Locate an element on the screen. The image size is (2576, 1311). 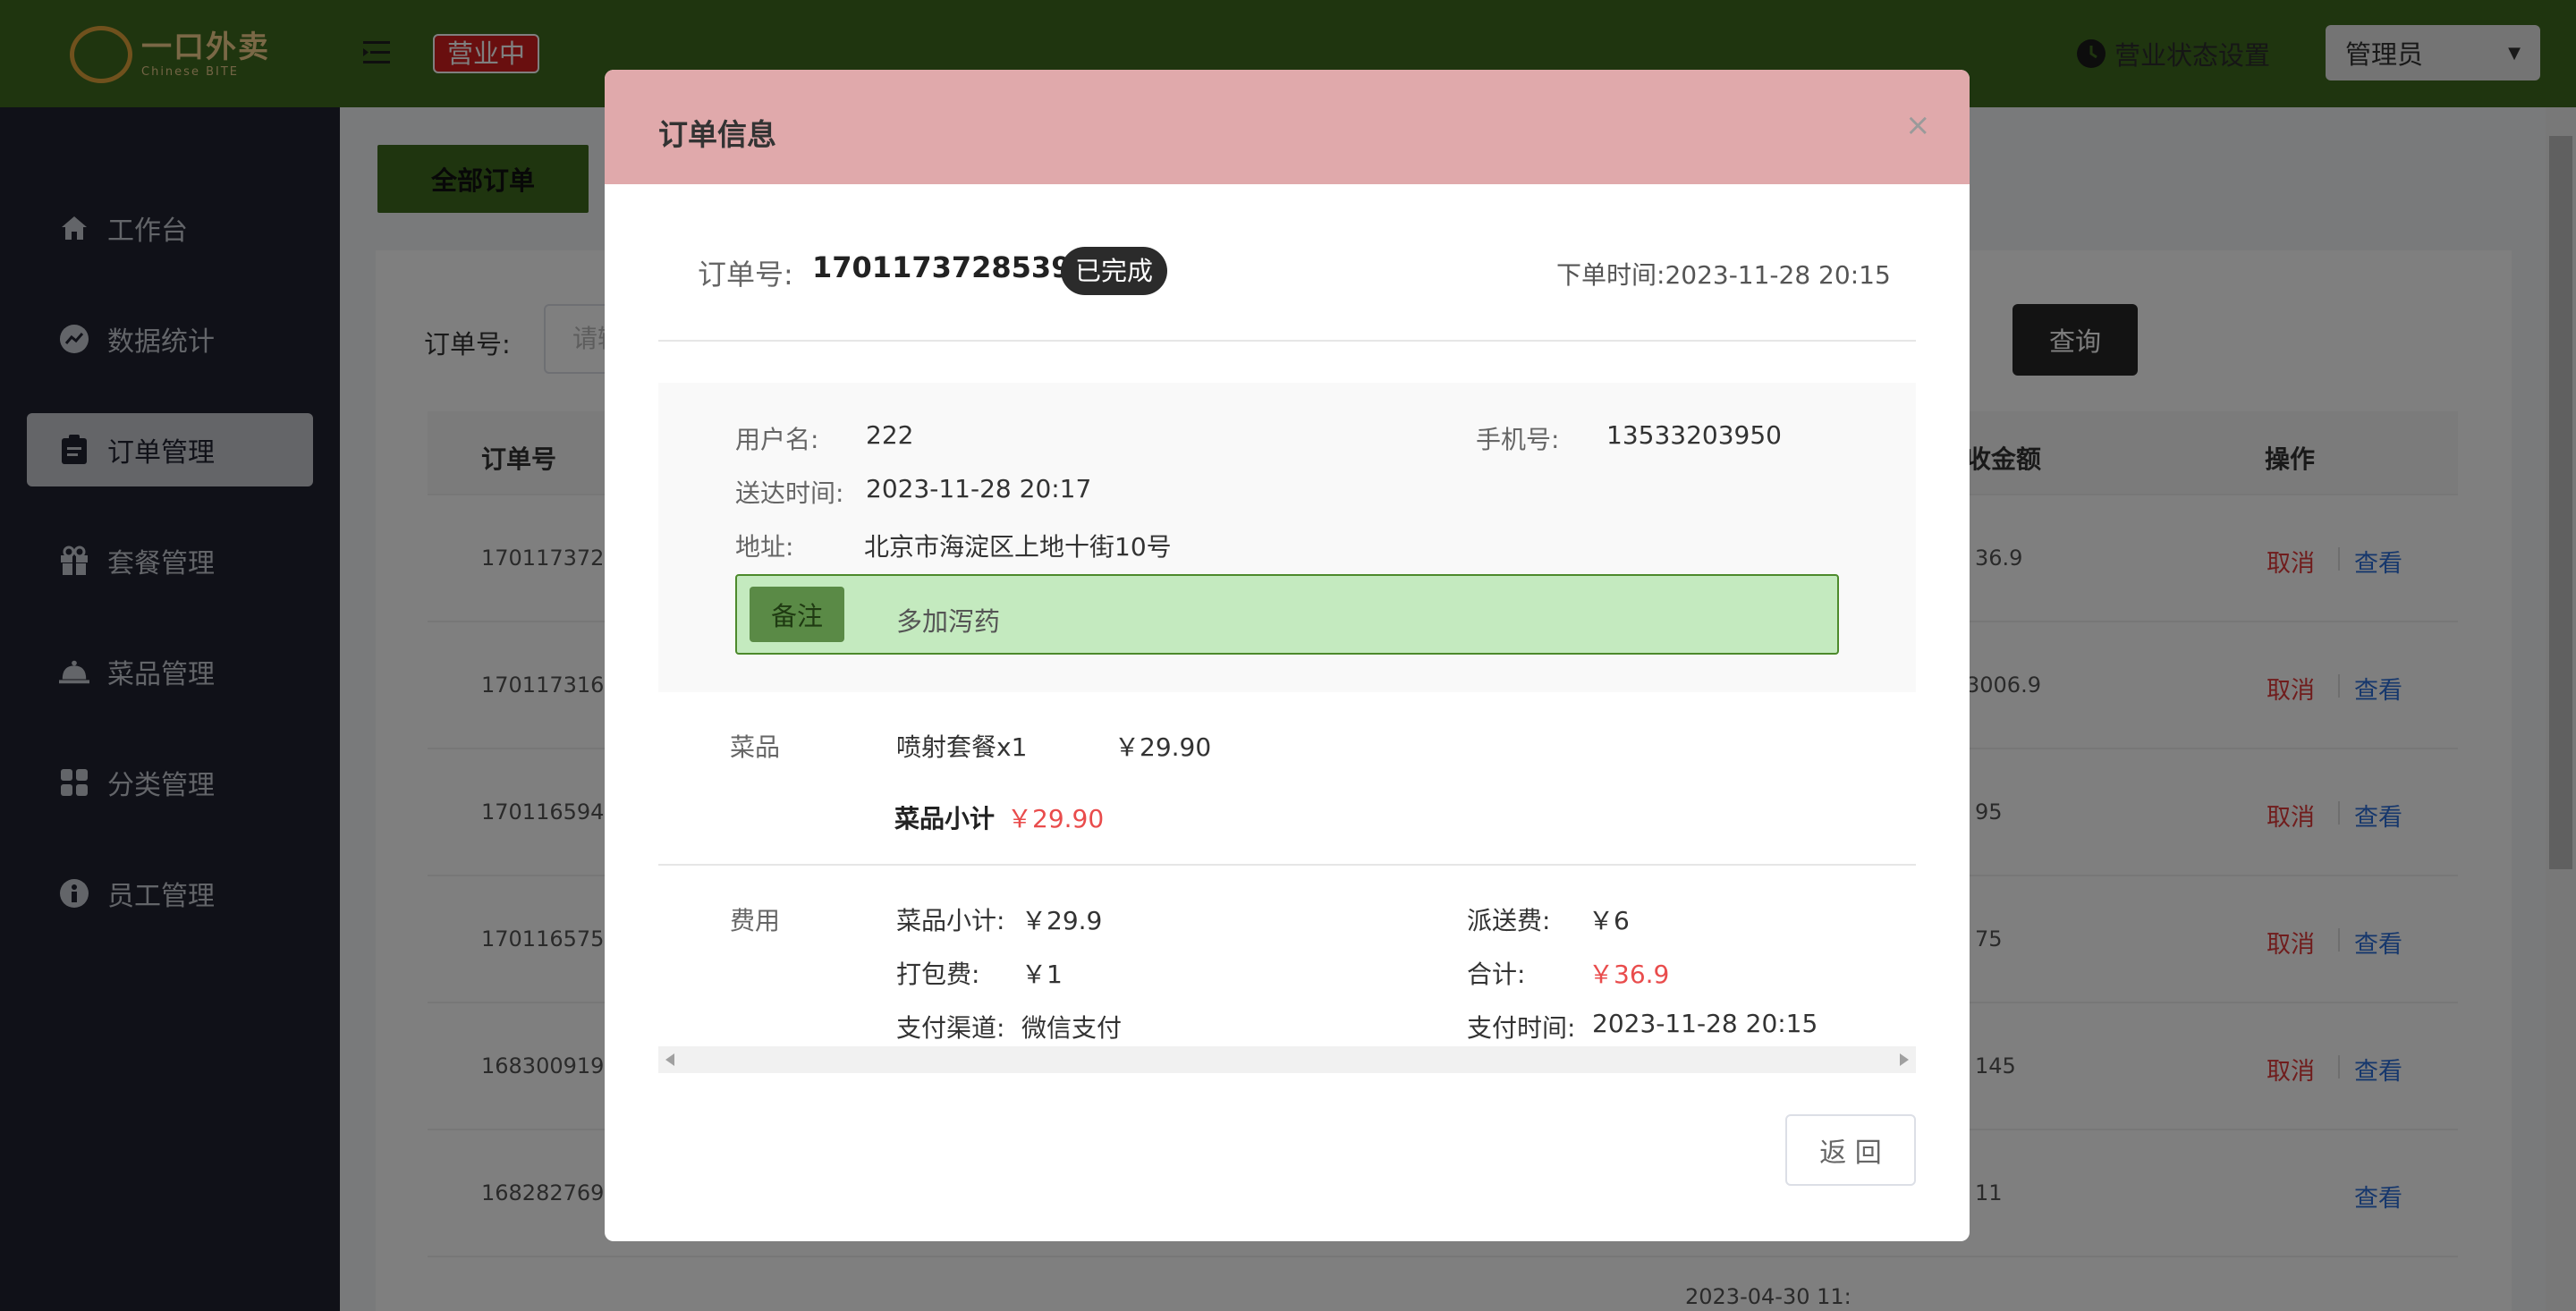
packing-fee-label: 打包费: is located at coordinates (938, 974).